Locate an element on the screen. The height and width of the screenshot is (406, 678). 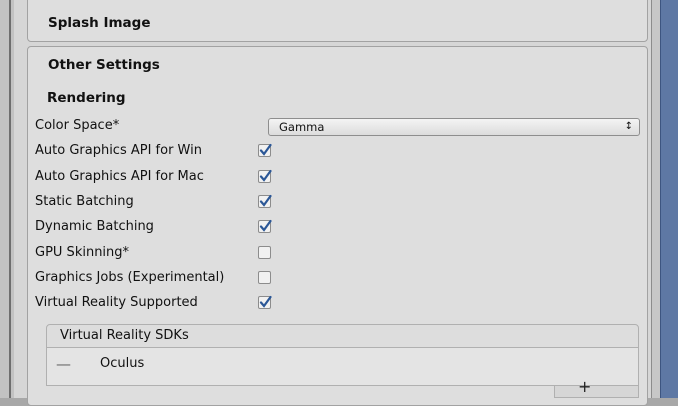
setting-label: Auto Graphics API for Mac is located at coordinates (119, 176).